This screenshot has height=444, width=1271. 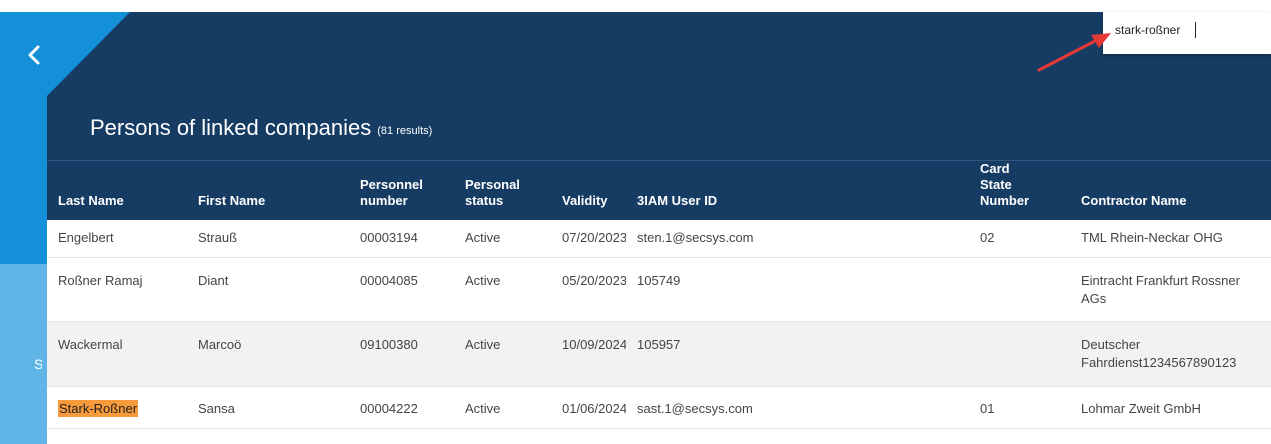 What do you see at coordinates (401, 407) in the screenshot?
I see `cell-personnel-number: 00004222` at bounding box center [401, 407].